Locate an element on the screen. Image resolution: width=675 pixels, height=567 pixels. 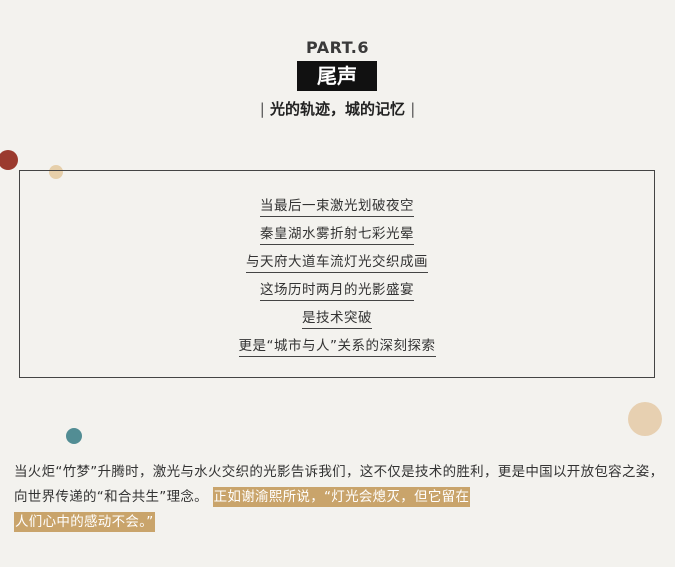
poem-line: 是技术突破 is located at coordinates (337, 319).